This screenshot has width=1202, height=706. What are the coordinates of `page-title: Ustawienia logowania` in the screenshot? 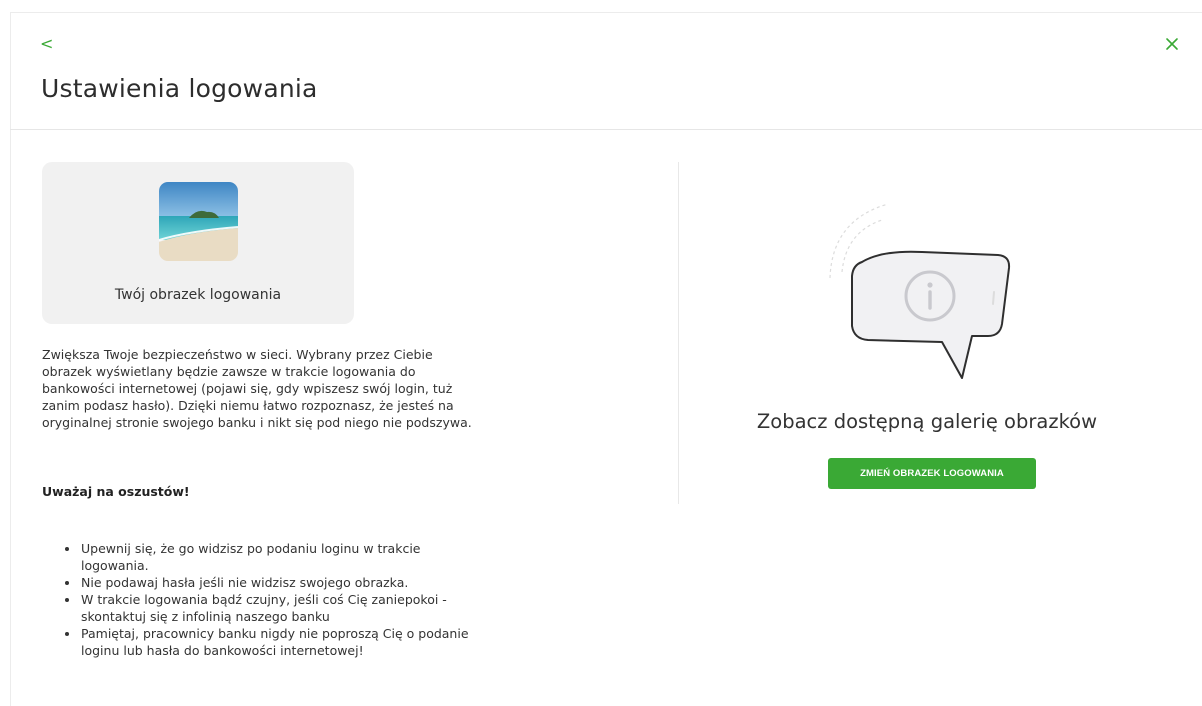 It's located at (179, 88).